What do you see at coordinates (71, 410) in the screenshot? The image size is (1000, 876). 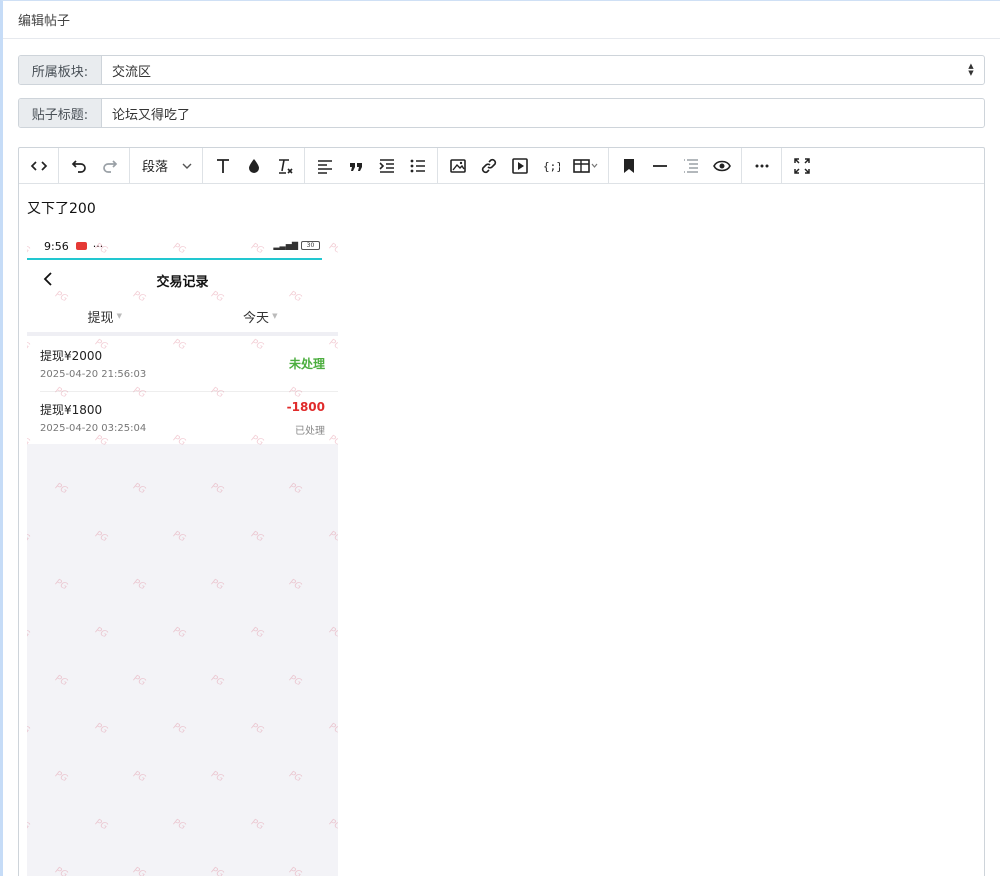 I see `transaction-title: 提现¥1800` at bounding box center [71, 410].